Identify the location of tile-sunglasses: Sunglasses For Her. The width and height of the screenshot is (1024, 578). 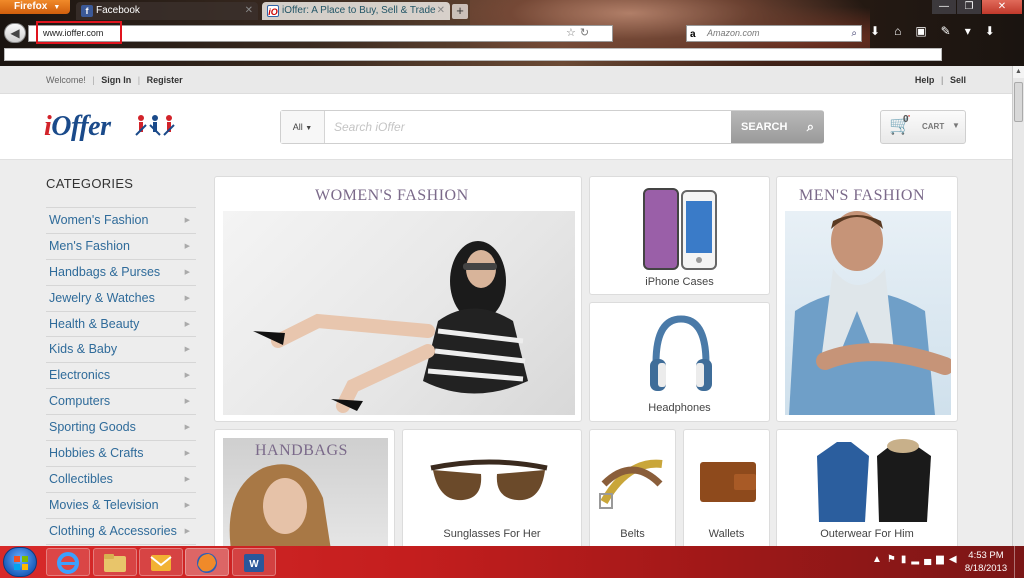
(492, 487).